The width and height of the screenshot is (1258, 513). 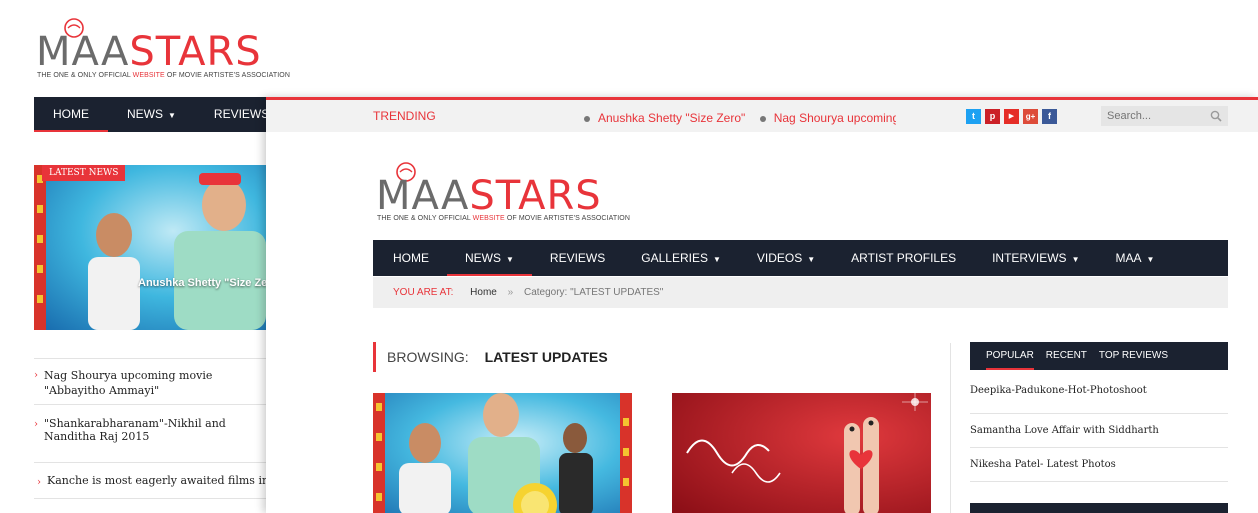 I want to click on youtube-icon: ▶, so click(x=1011, y=116).